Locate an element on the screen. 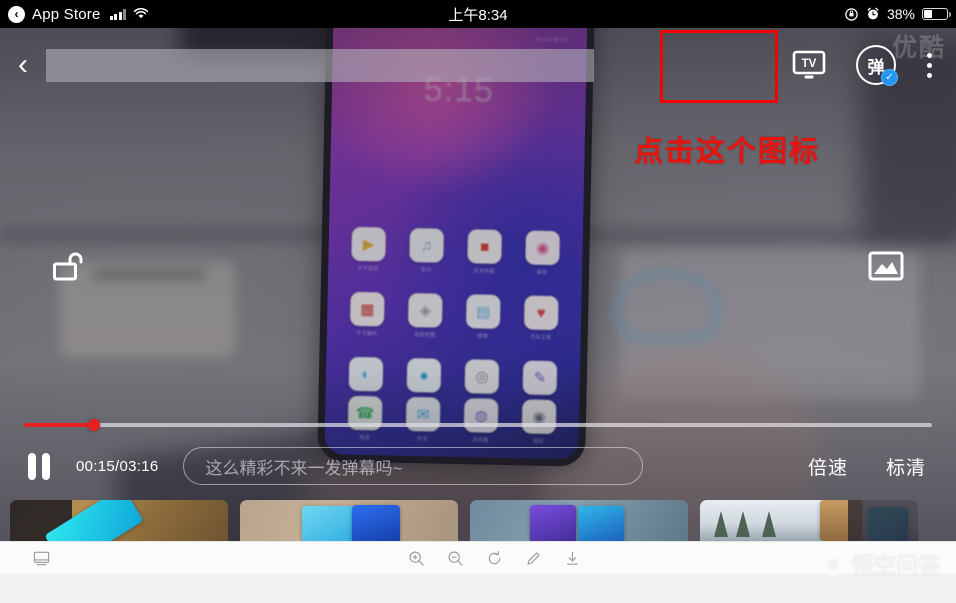  player-back-button: ‹ is located at coordinates (23, 65).